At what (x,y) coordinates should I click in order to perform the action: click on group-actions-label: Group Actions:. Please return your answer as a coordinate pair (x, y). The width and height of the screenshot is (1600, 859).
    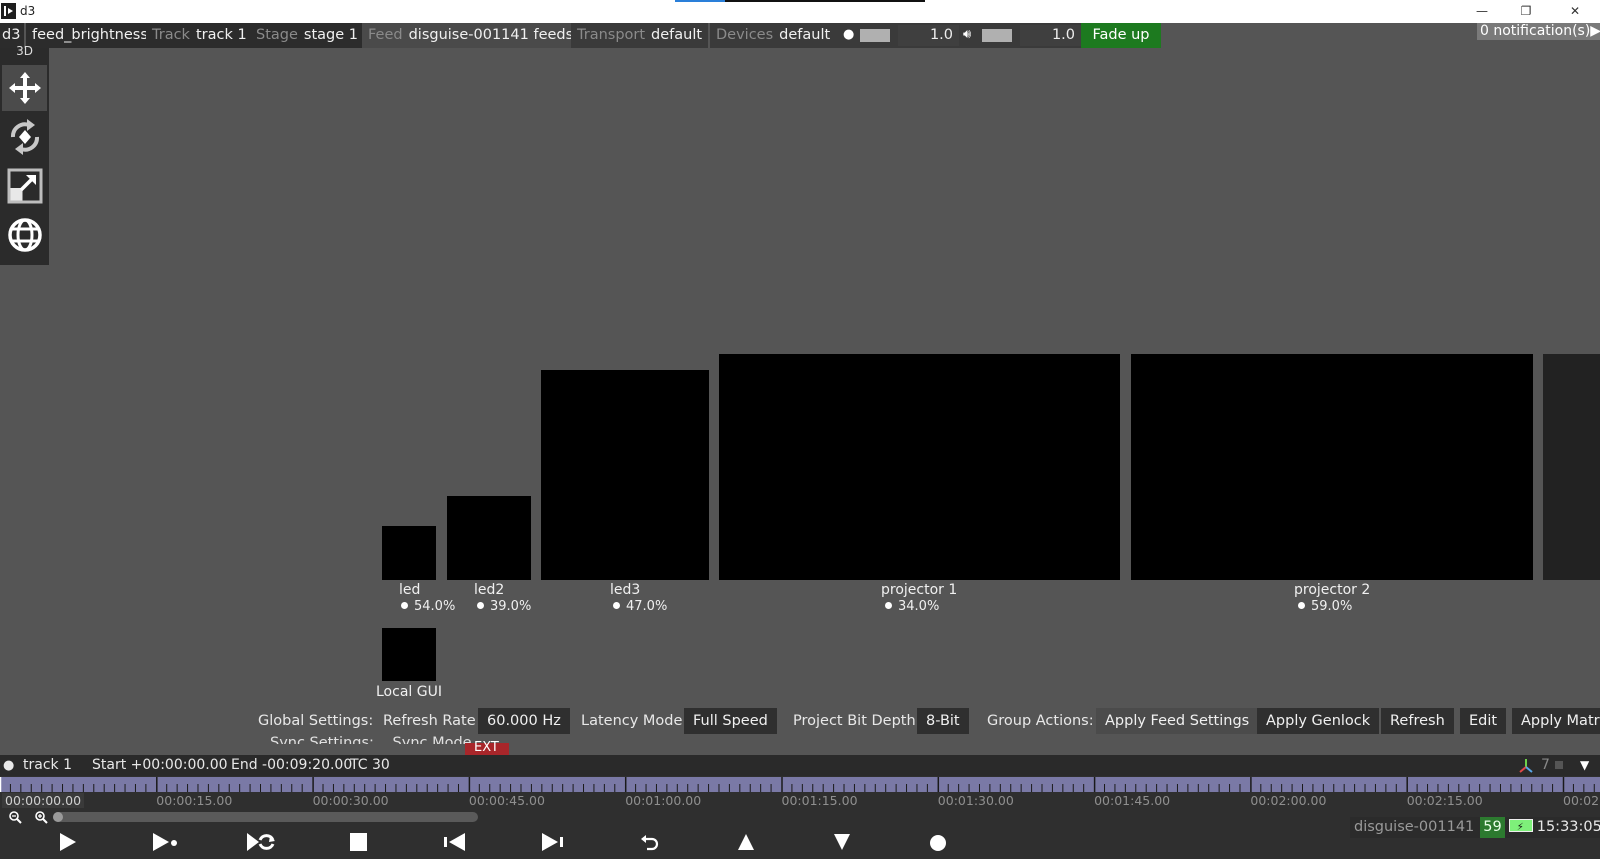
    Looking at the image, I should click on (1040, 721).